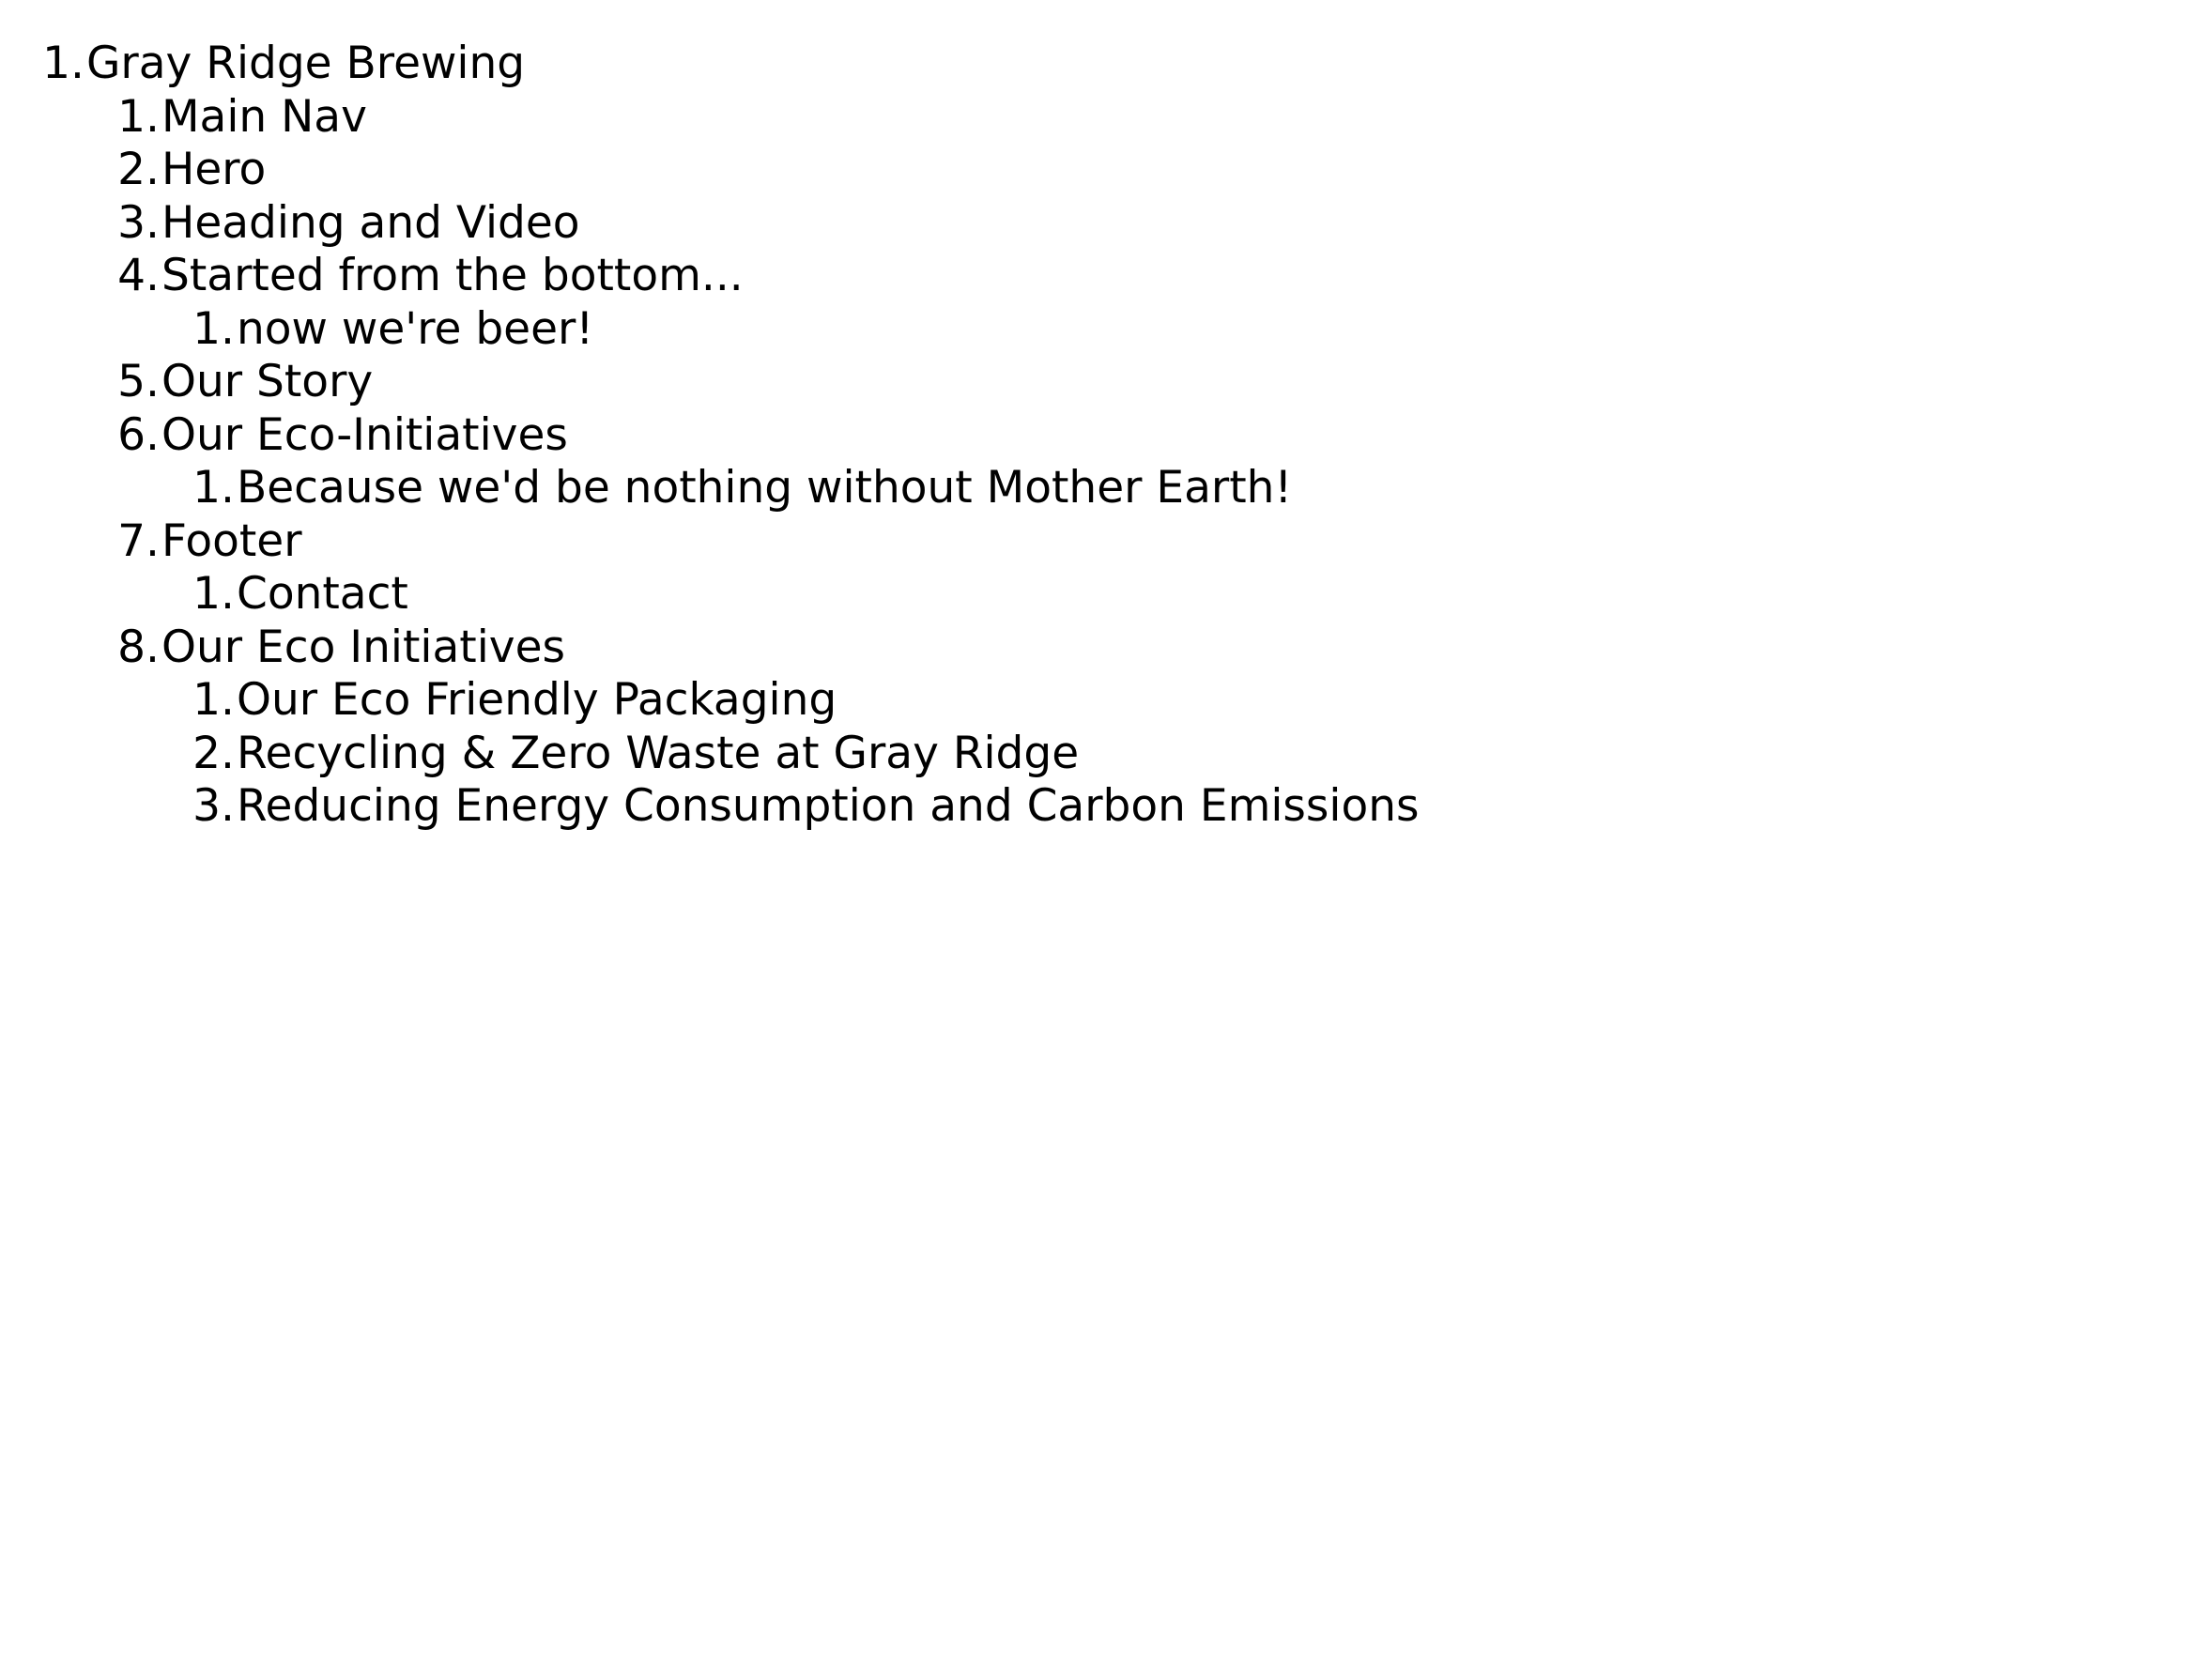 The image size is (2212, 1673). What do you see at coordinates (658, 753) in the screenshot?
I see `outline-label: Recycling & Zero Waste at Gray Ridge` at bounding box center [658, 753].